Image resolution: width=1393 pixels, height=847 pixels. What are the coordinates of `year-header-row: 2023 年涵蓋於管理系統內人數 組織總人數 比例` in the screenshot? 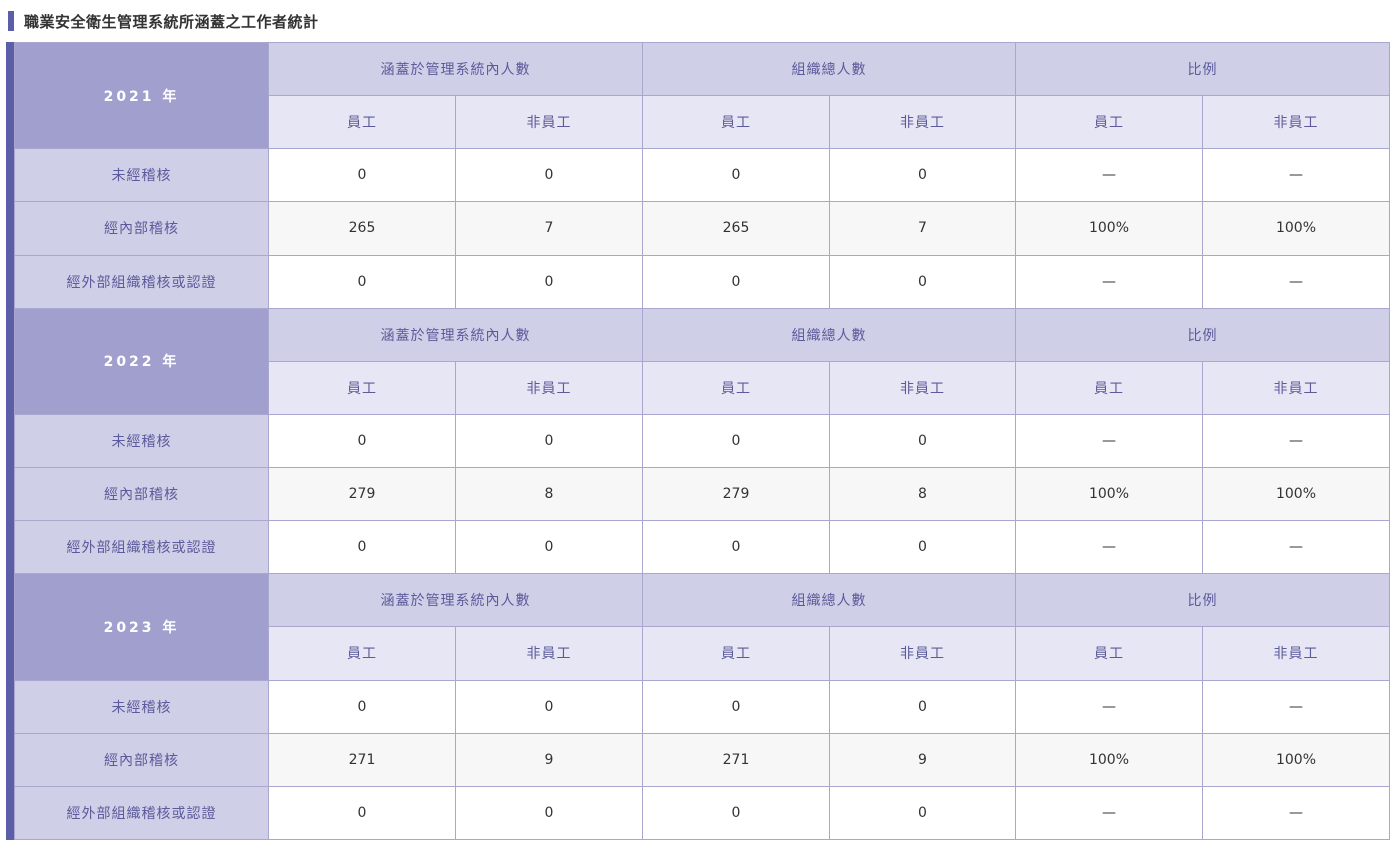 It's located at (702, 627).